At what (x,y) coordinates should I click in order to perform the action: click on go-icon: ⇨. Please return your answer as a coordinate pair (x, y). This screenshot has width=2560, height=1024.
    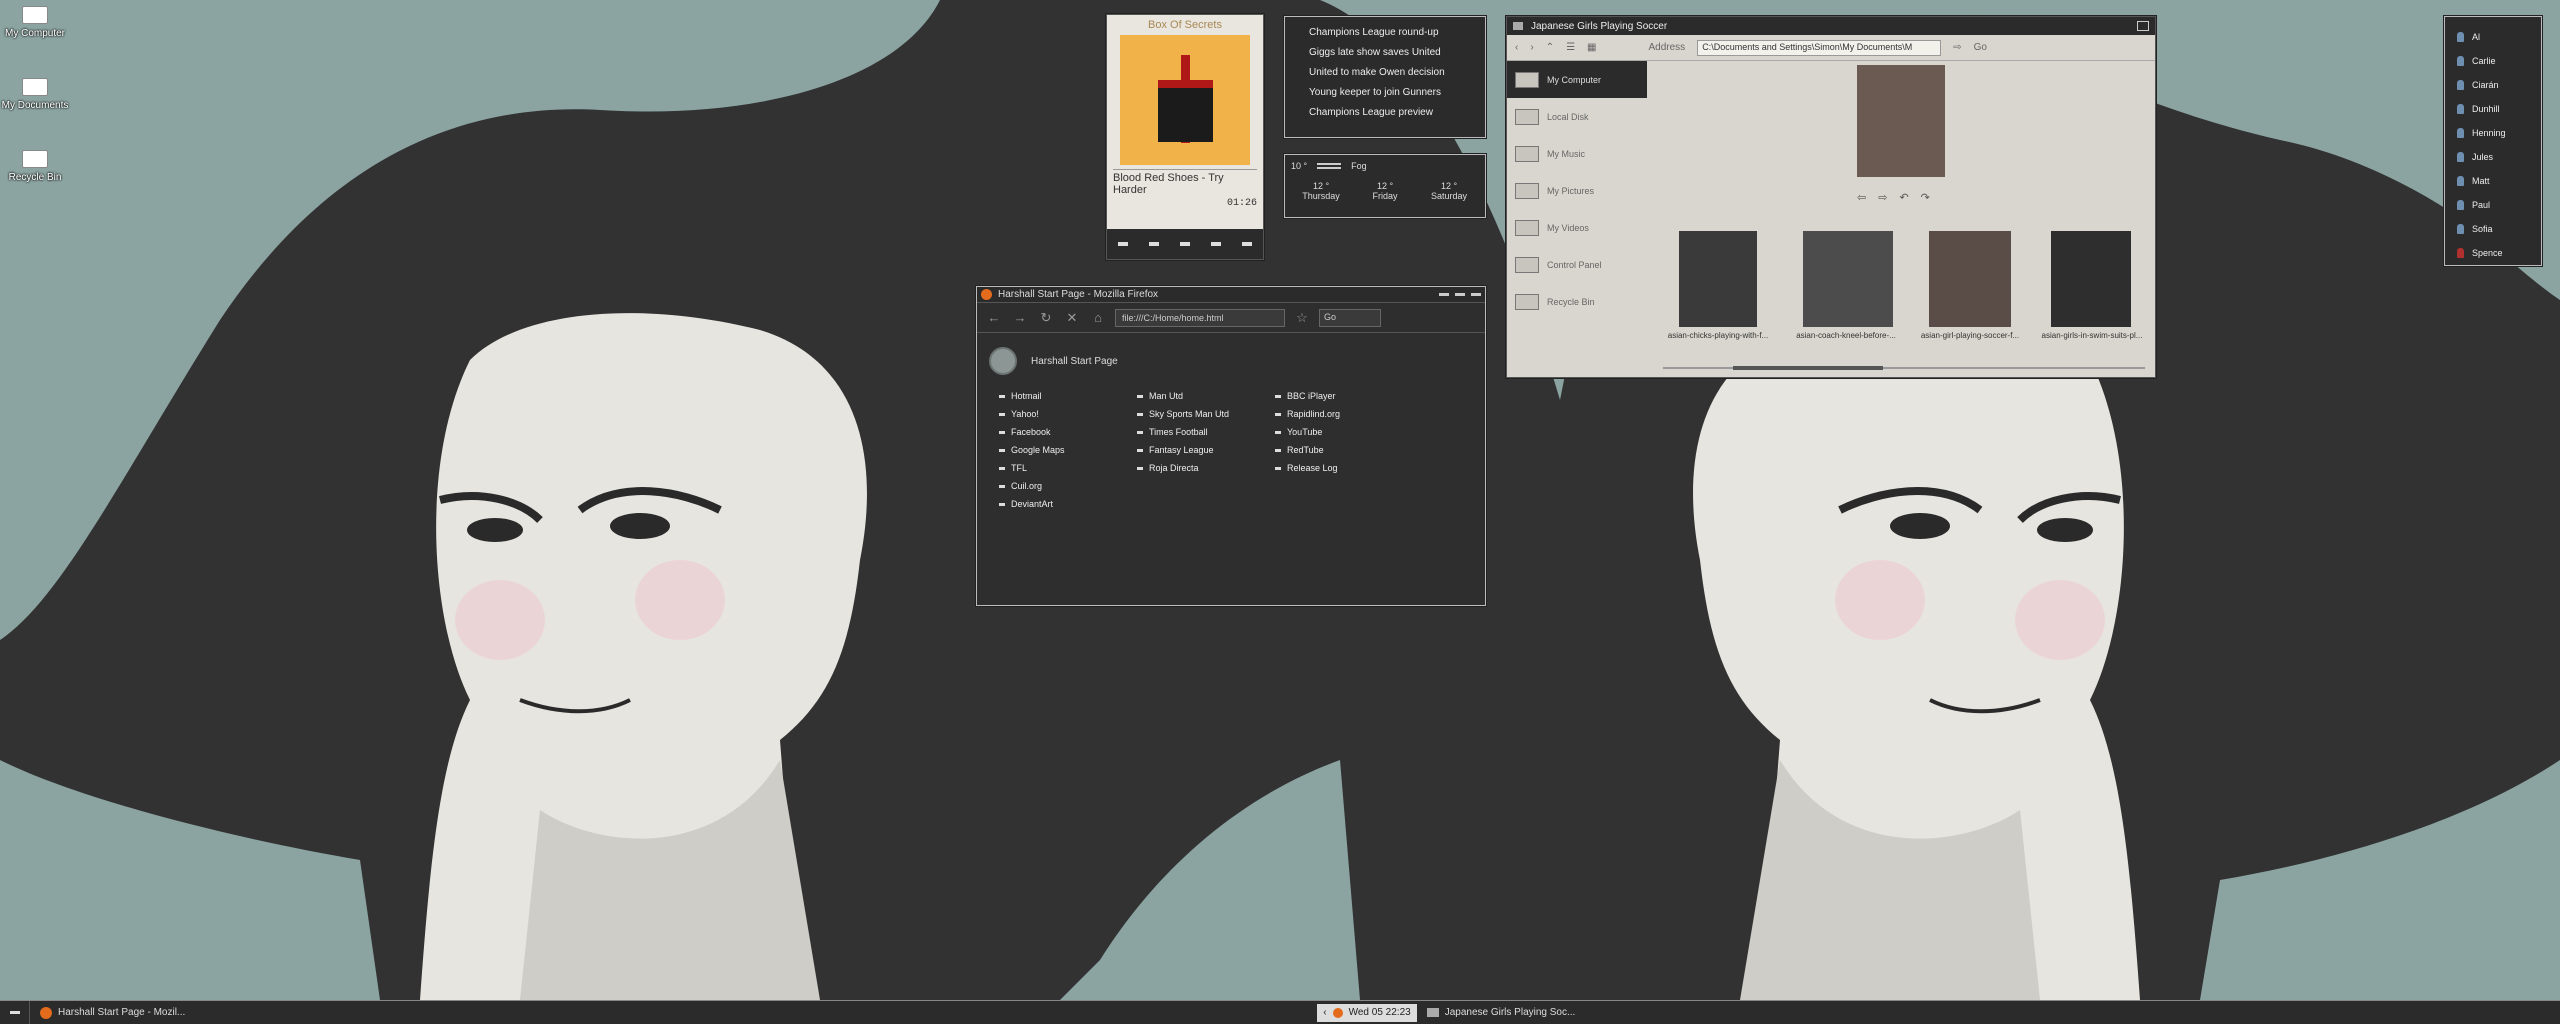
    Looking at the image, I should click on (1957, 47).